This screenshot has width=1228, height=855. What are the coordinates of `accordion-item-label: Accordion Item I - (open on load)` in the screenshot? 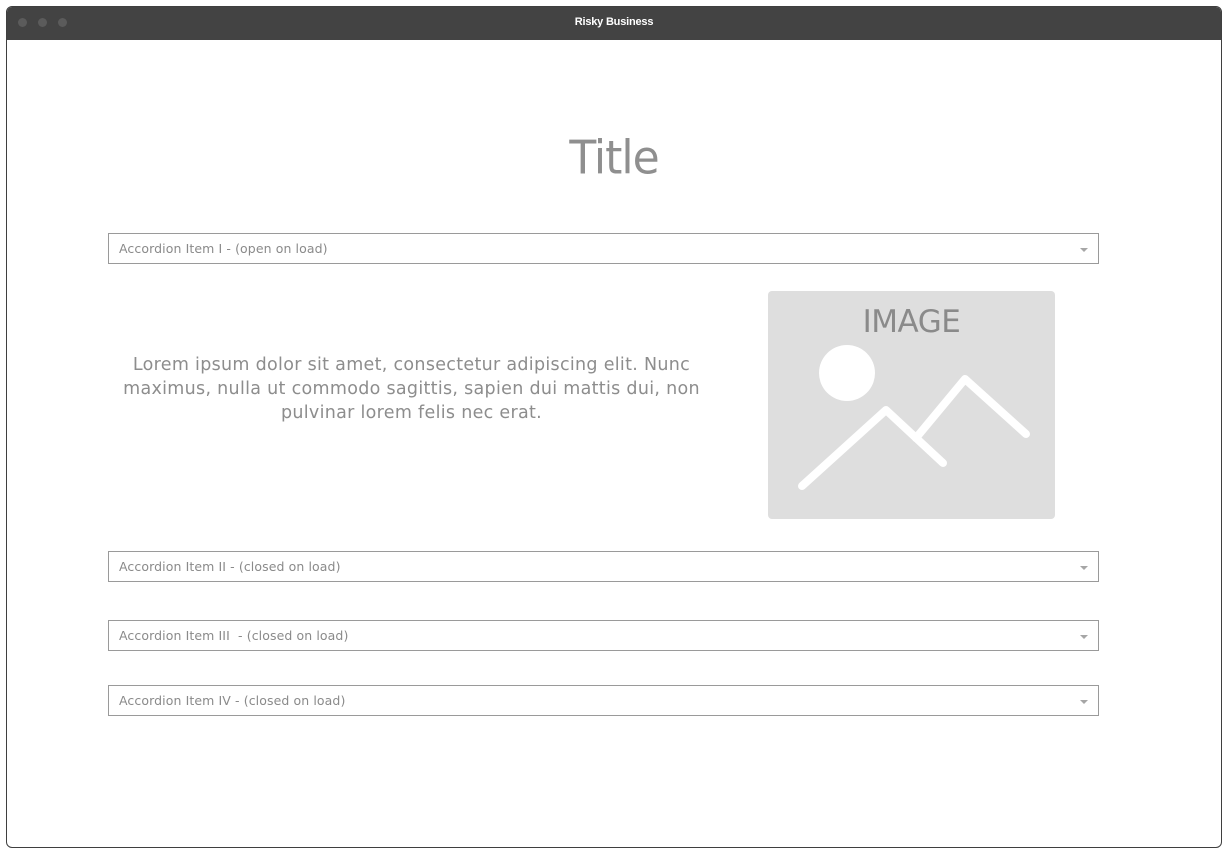 It's located at (223, 248).